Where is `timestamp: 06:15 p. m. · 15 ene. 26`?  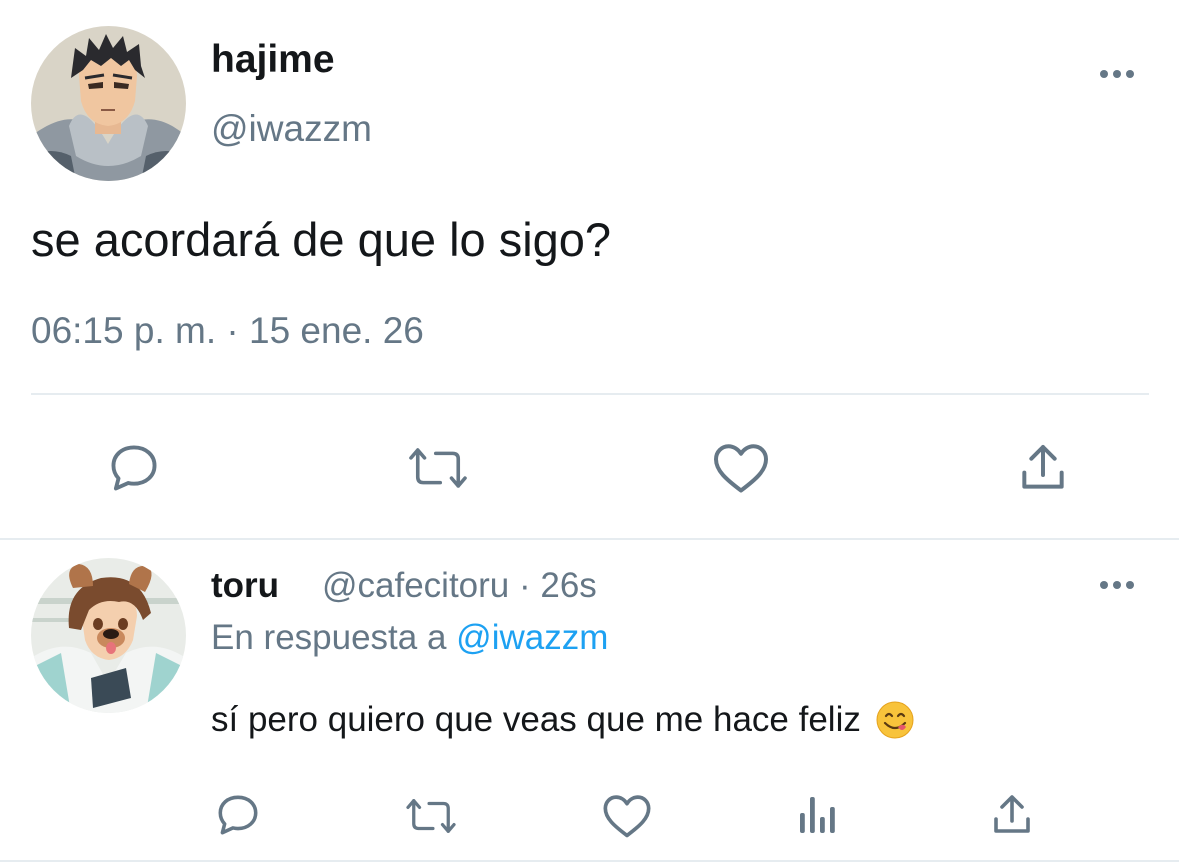
timestamp: 06:15 p. m. · 15 ene. 26 is located at coordinates (227, 331).